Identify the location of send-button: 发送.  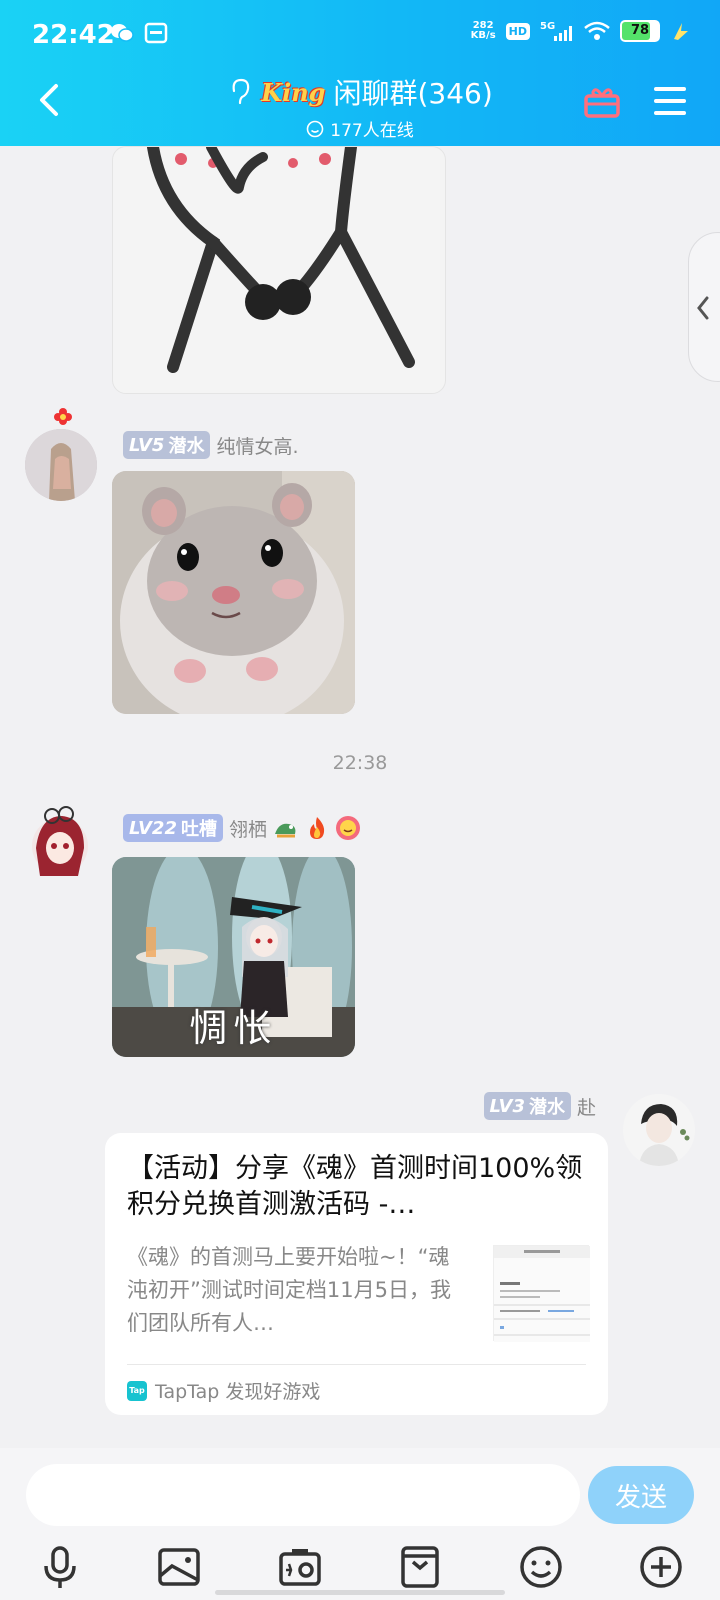
(641, 1495).